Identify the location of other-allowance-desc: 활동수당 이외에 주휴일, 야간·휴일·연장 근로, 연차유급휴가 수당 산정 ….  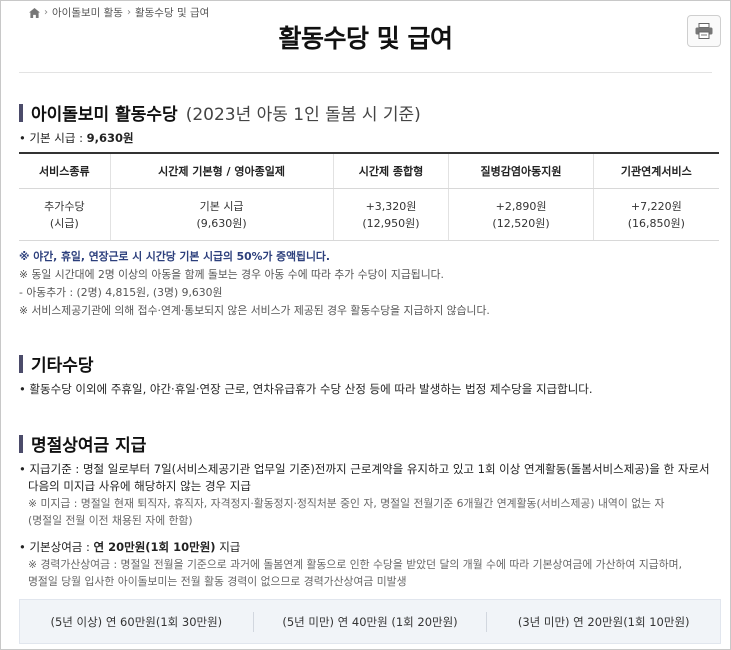
(311, 389).